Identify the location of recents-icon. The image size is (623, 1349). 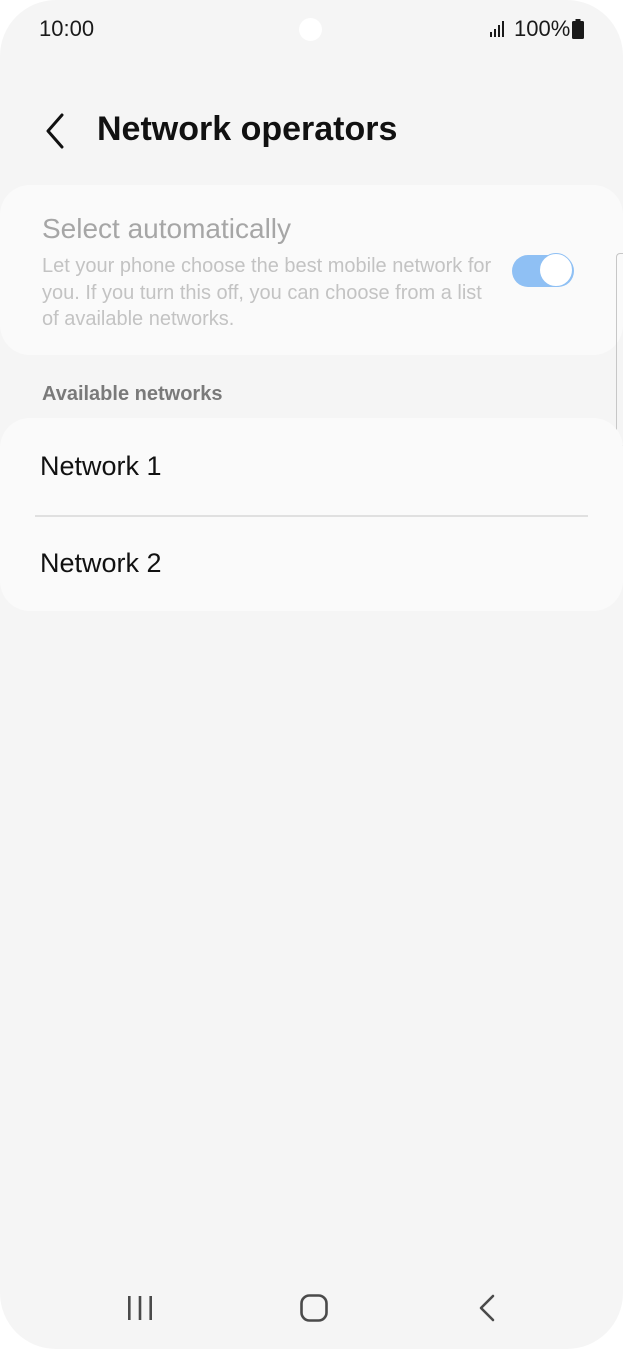
(140, 1308).